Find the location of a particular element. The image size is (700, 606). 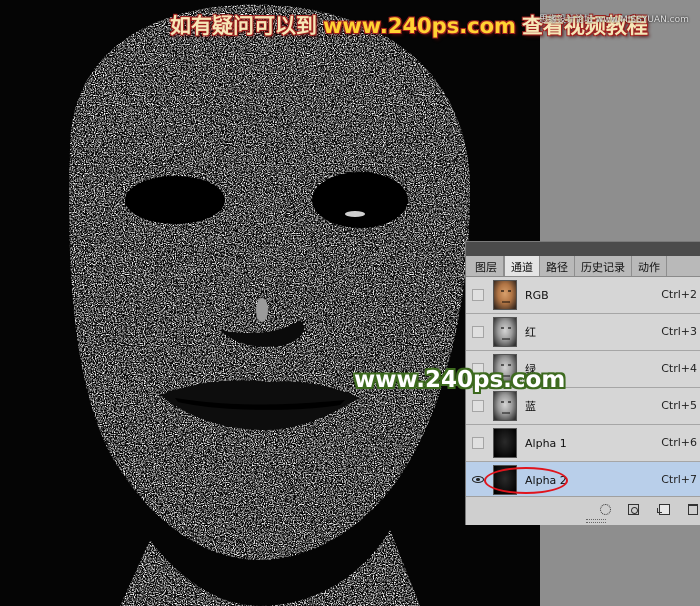

channel-name: Alpha 1 is located at coordinates (546, 443).